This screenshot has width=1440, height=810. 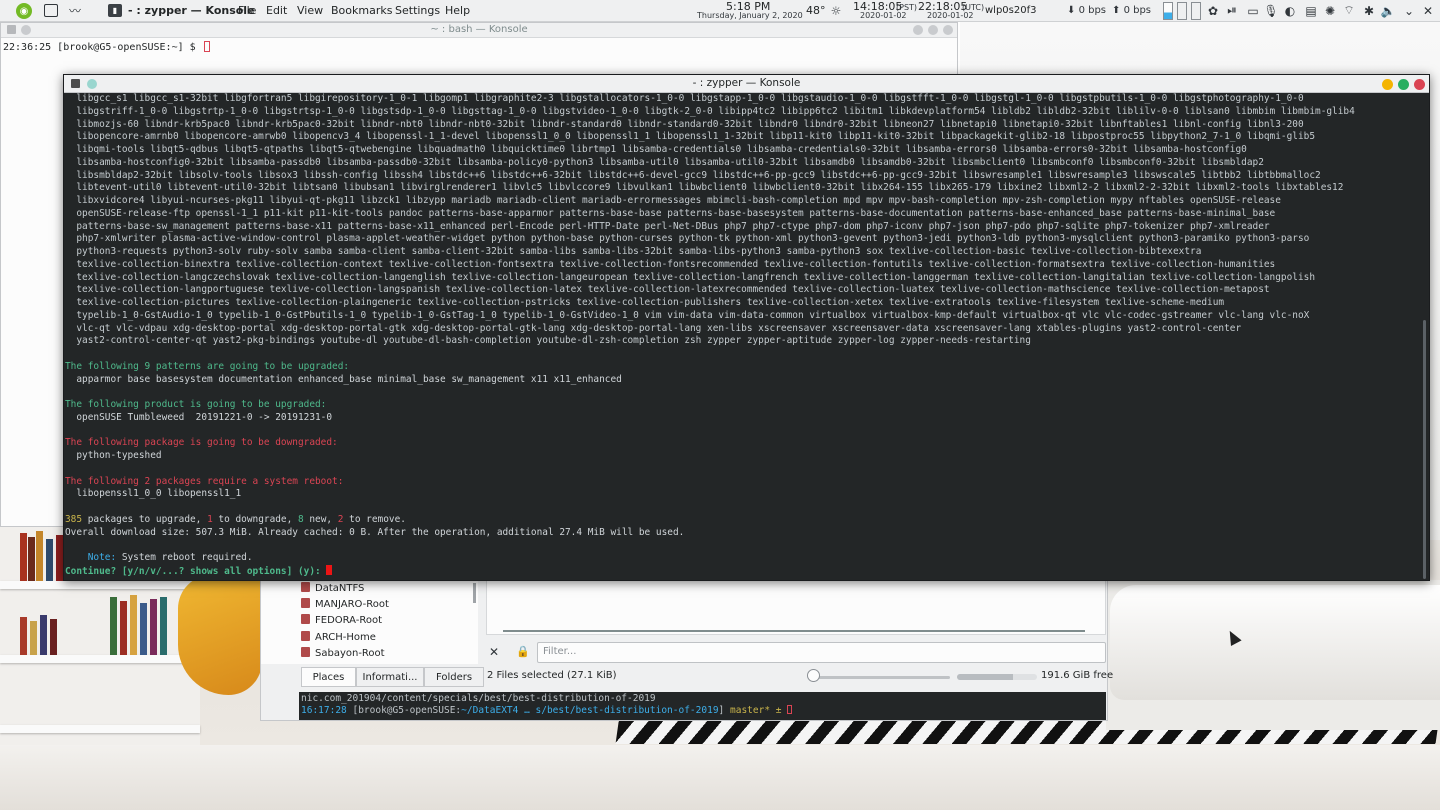 What do you see at coordinates (1137, 10) in the screenshot?
I see `upload-rate-value: 0 bps` at bounding box center [1137, 10].